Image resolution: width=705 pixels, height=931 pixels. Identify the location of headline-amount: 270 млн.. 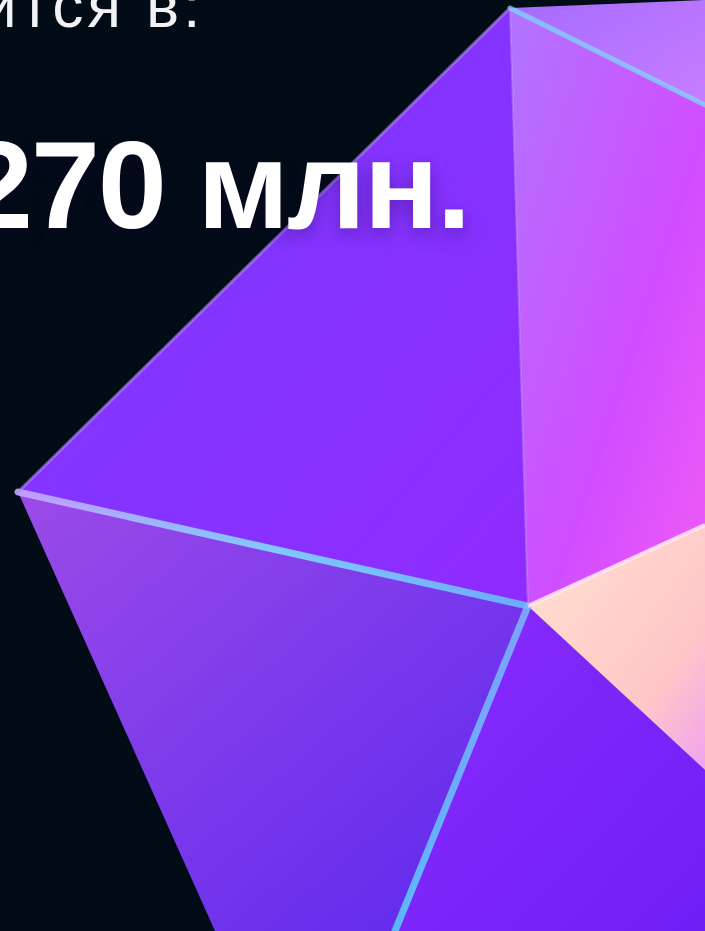
(235, 186).